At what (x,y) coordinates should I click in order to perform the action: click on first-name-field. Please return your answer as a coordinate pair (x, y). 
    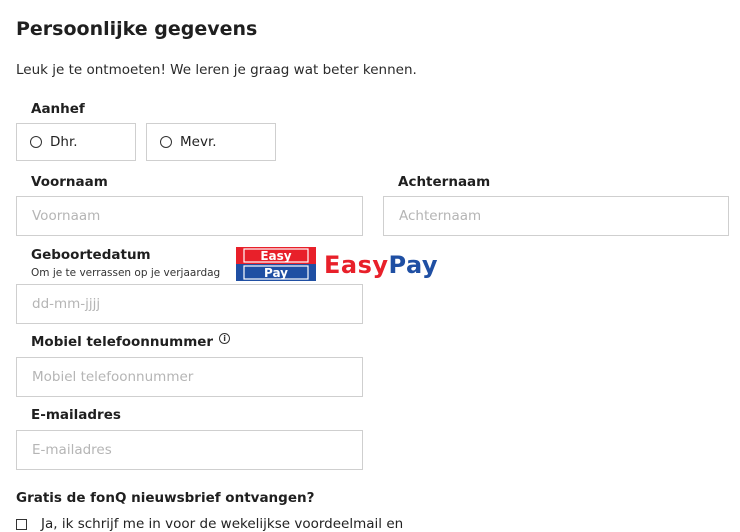
    Looking at the image, I should click on (189, 216).